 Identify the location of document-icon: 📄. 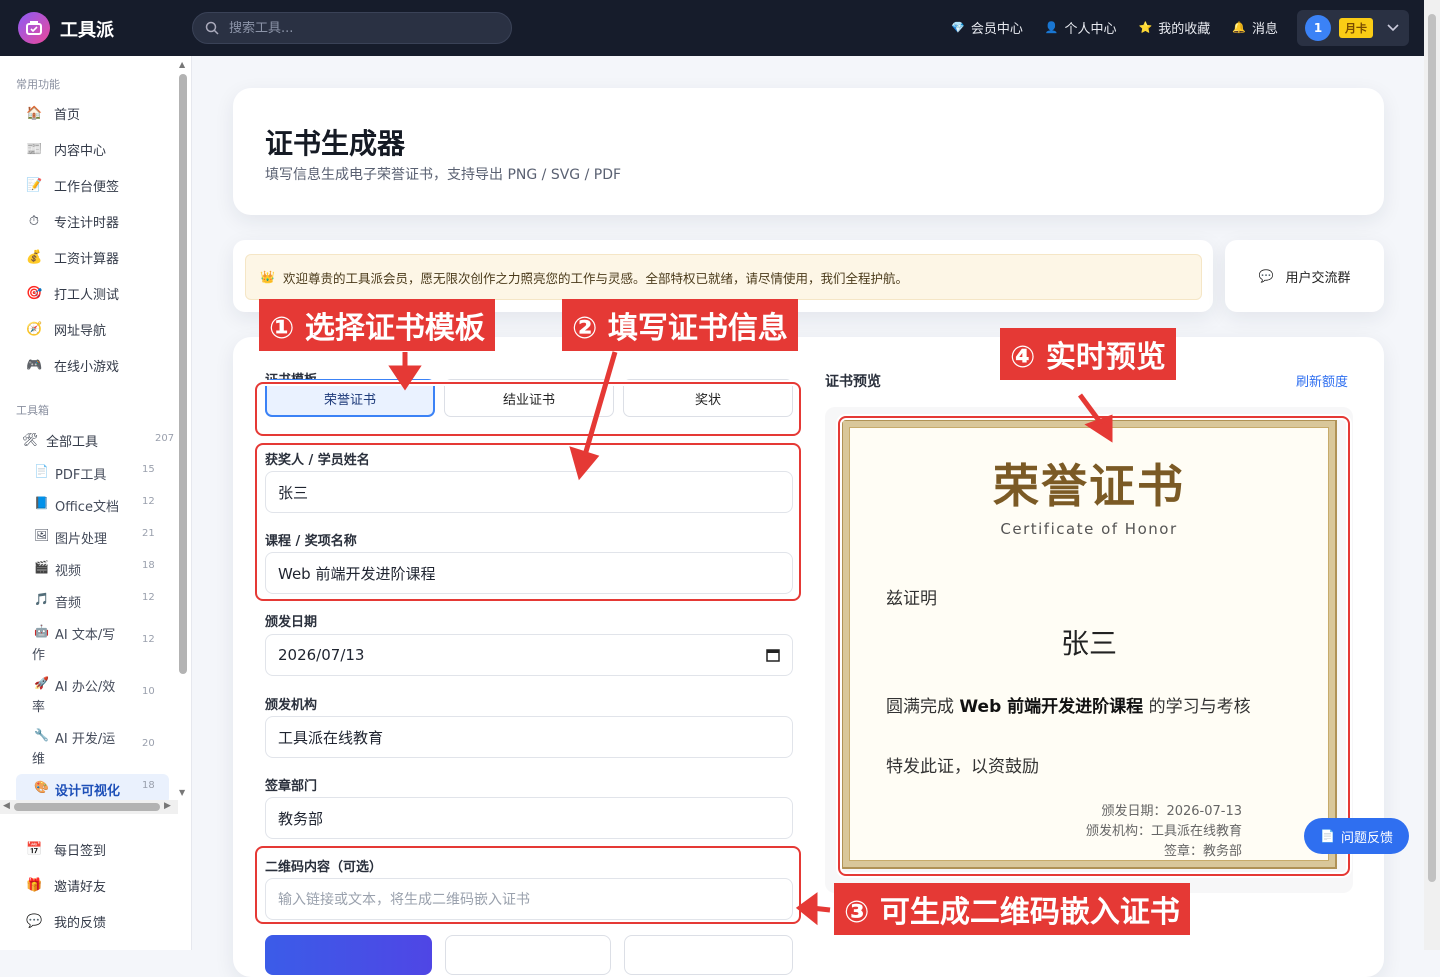
(1327, 836).